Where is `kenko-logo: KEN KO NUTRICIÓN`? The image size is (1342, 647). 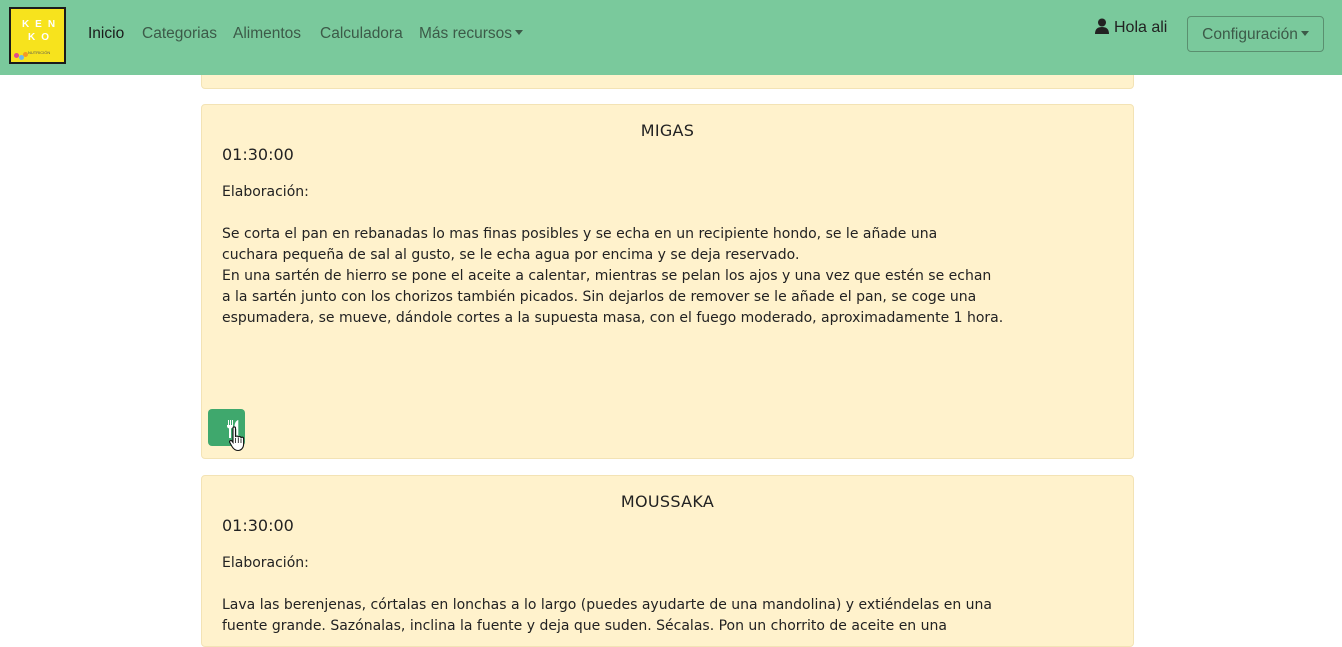 kenko-logo: KEN KO NUTRICIÓN is located at coordinates (37, 35).